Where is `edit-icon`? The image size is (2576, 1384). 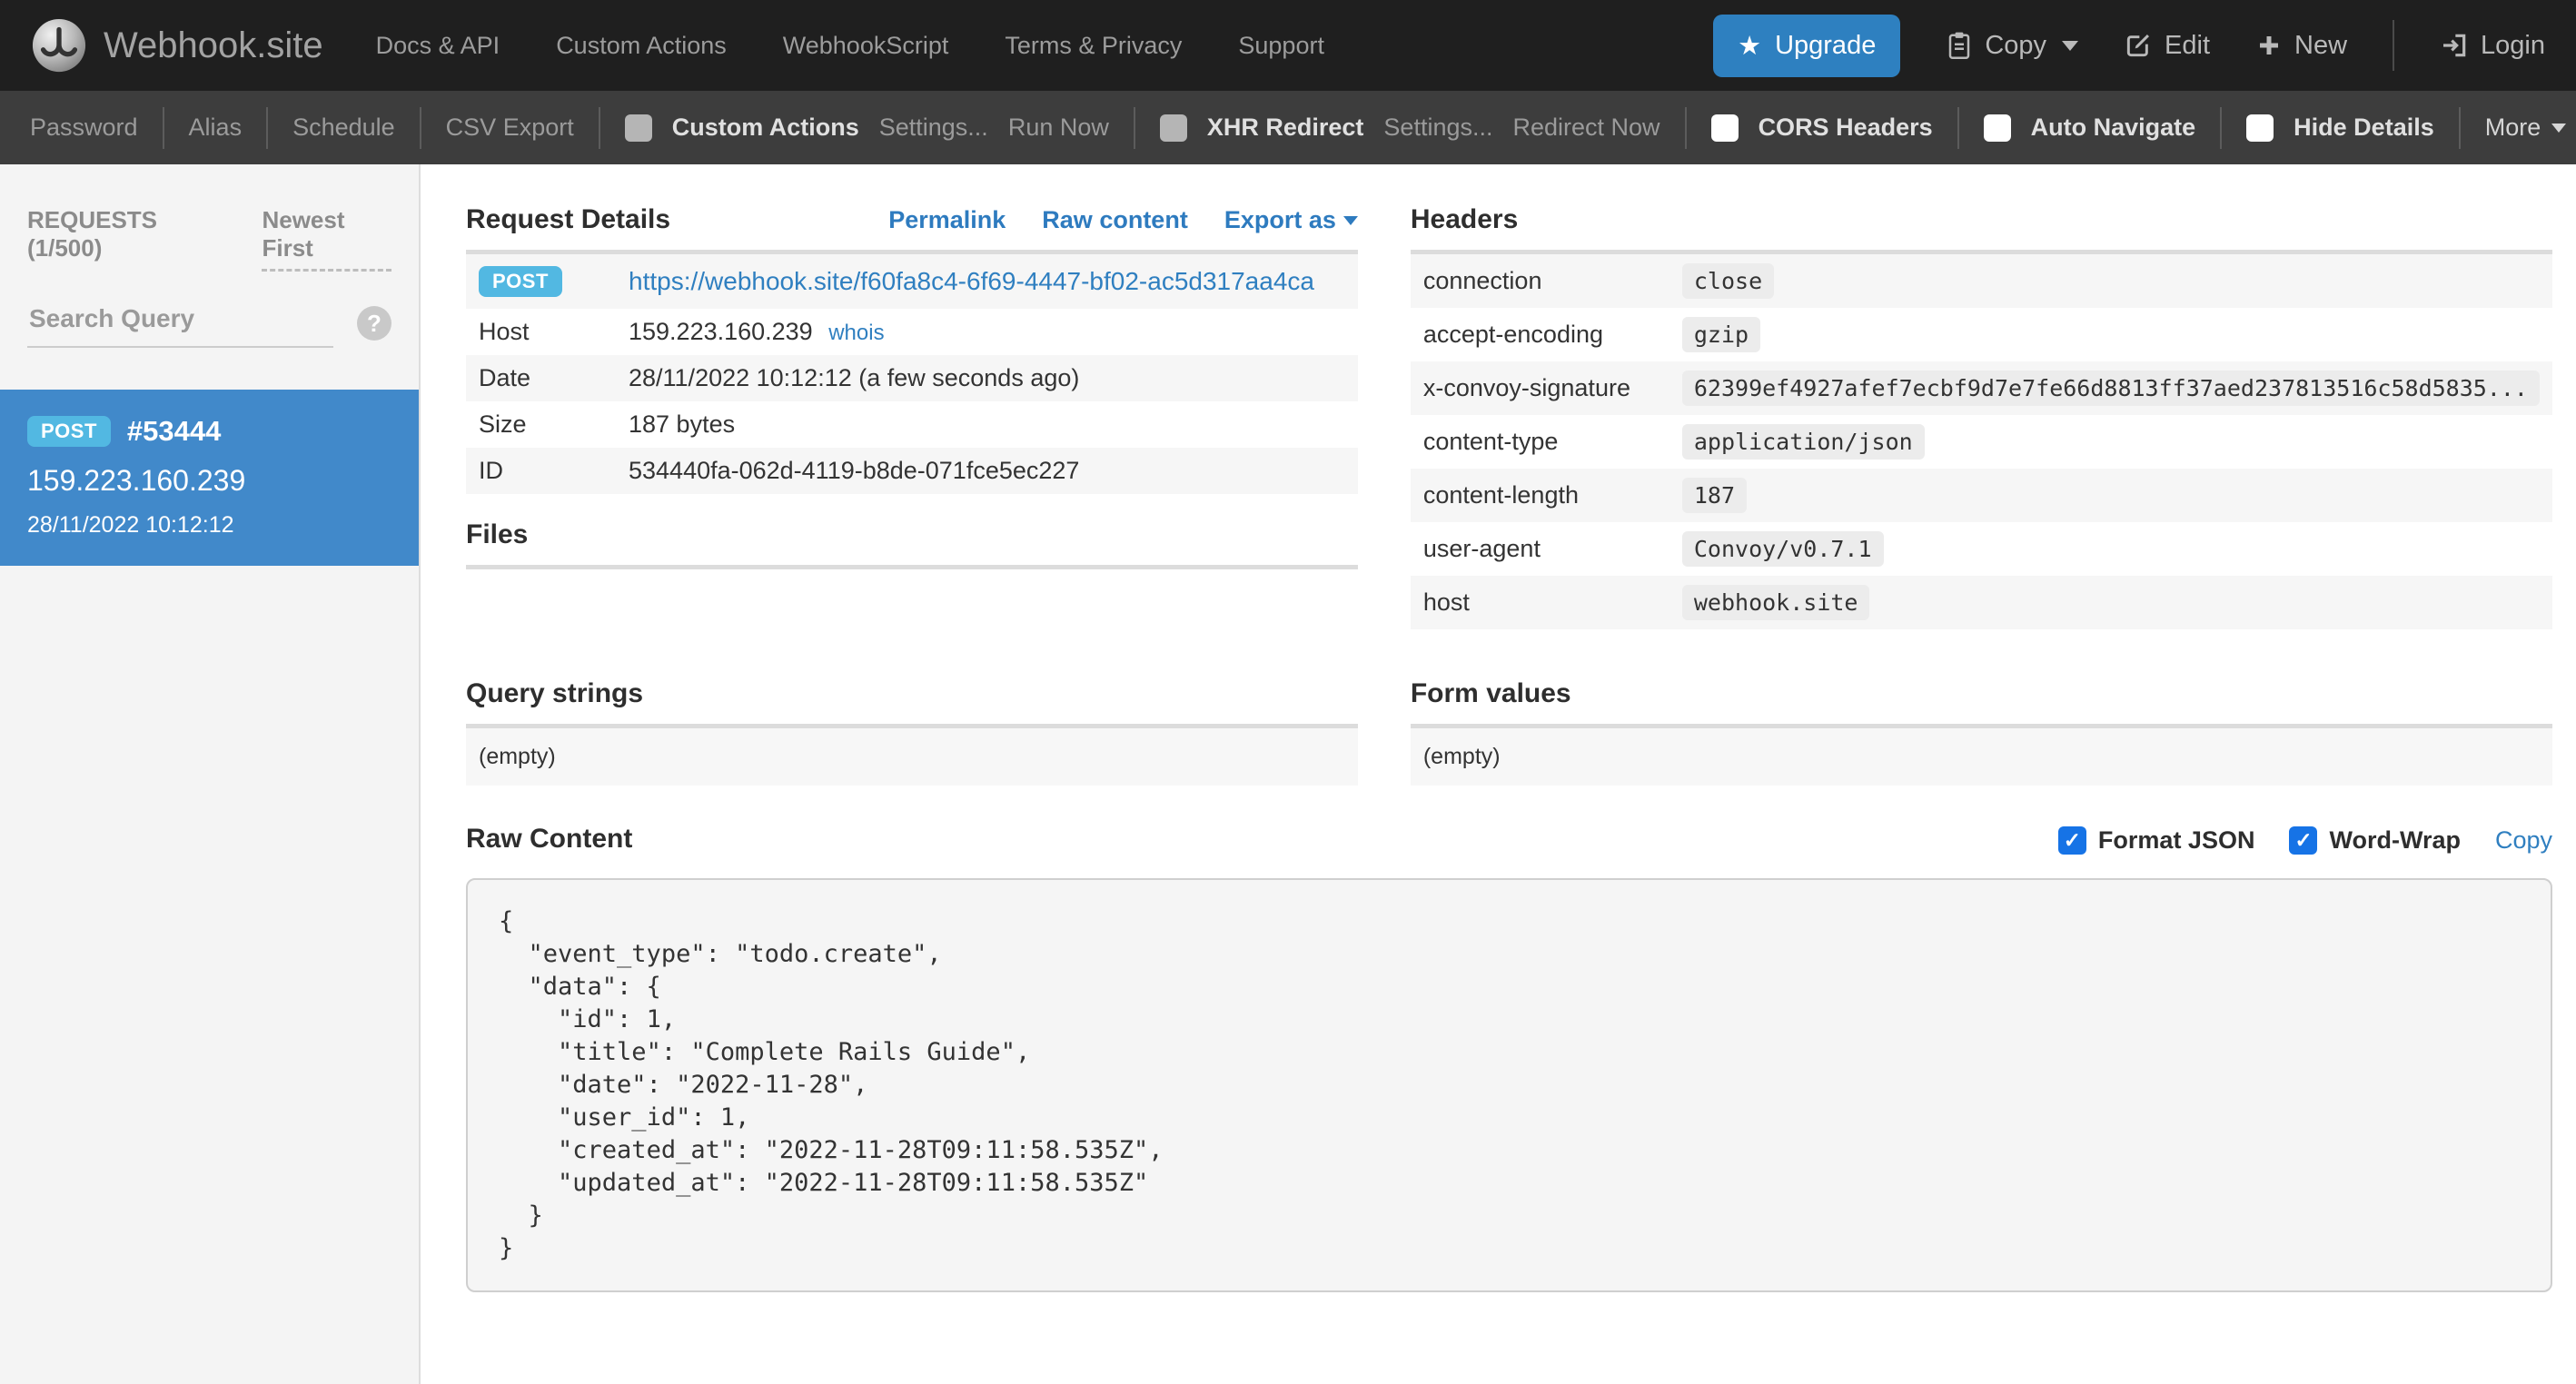
edit-icon is located at coordinates (2138, 46).